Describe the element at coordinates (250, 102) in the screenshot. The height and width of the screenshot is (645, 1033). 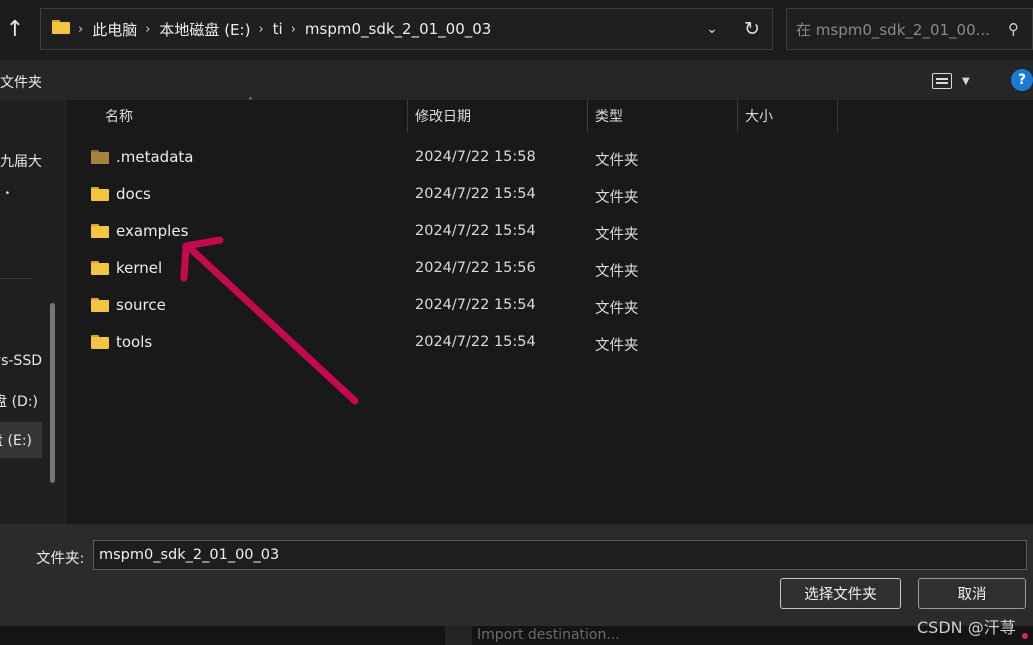
I see `sort-ascending-icon: ˄` at that location.